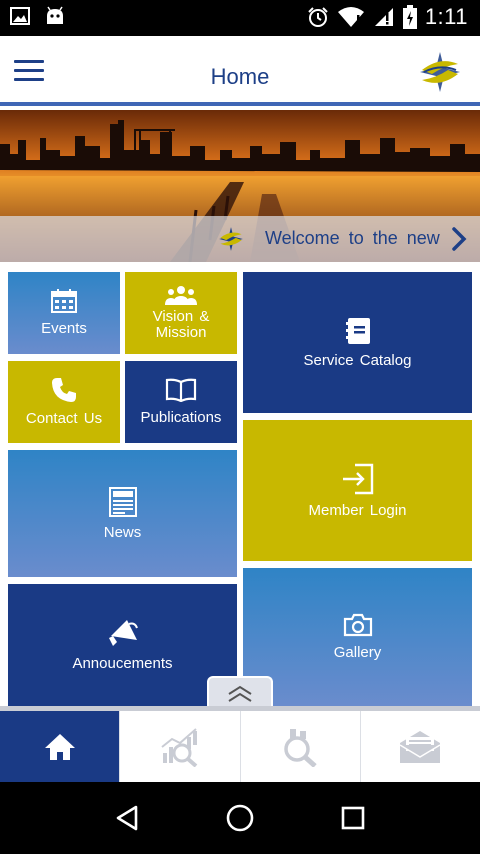  I want to click on recents-button, so click(353, 818).